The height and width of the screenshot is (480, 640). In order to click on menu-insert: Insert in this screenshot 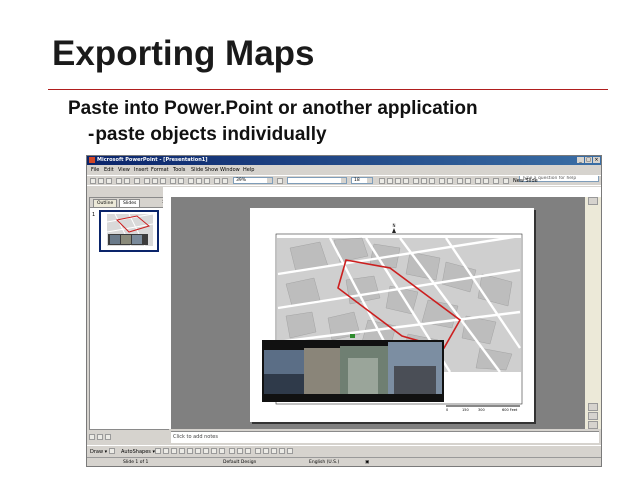, I will do `click(141, 170)`.